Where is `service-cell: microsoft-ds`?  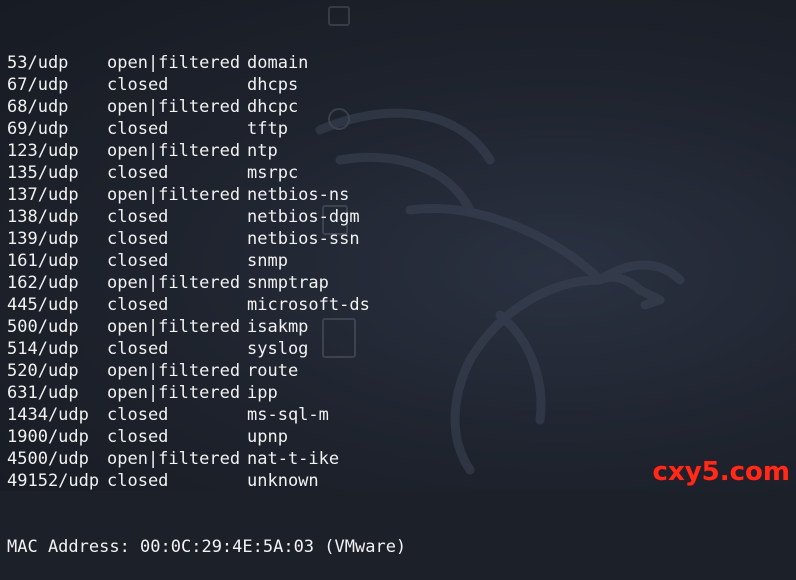 service-cell: microsoft-ds is located at coordinates (308, 305).